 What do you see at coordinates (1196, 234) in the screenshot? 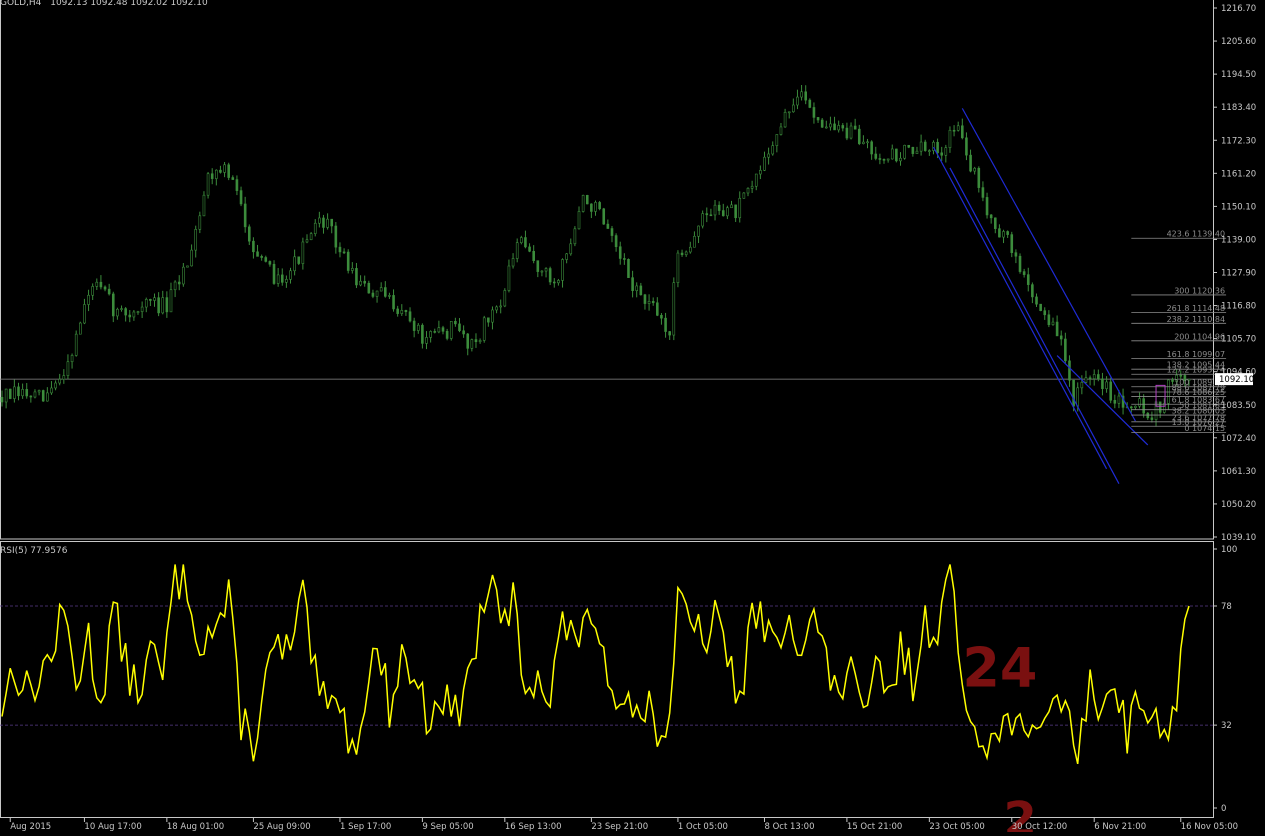
I see `fib-level-label: 423.6 1139.40` at bounding box center [1196, 234].